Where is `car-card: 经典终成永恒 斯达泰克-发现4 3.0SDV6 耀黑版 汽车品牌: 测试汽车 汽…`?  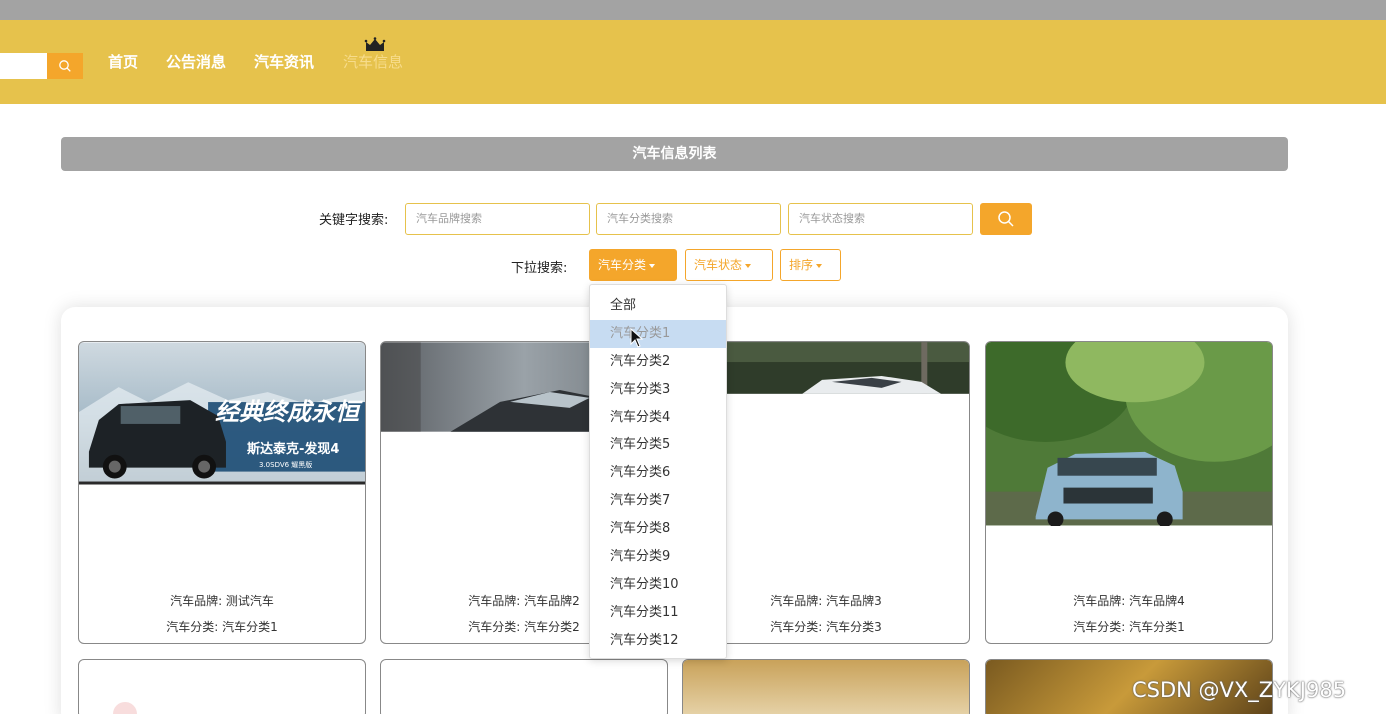 car-card: 经典终成永恒 斯达泰克-发现4 3.0SDV6 耀黑版 汽车品牌: 测试汽车 汽… is located at coordinates (222, 492).